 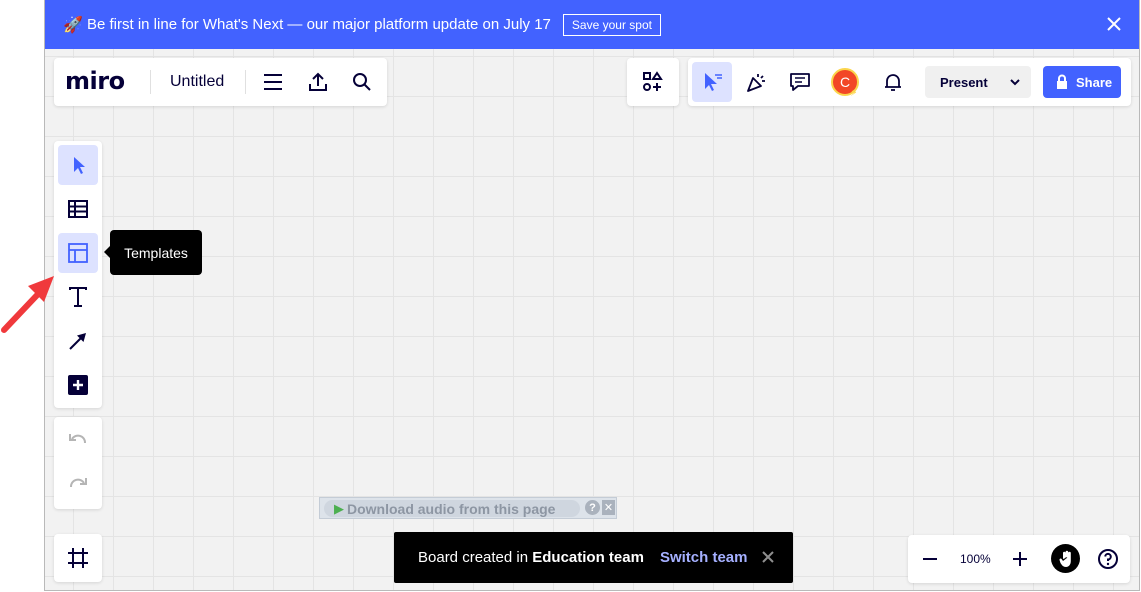 I want to click on collaboration-panel: C ⚡ Present Share, so click(x=909, y=82).